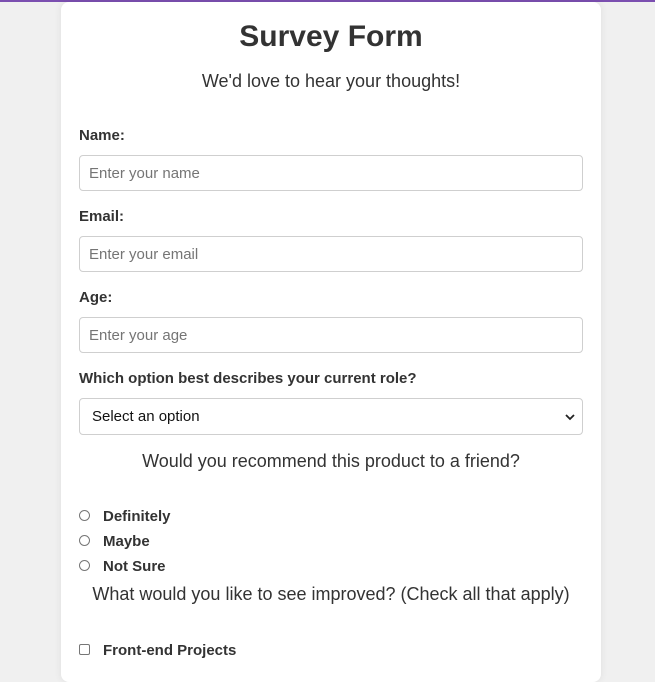  What do you see at coordinates (570, 417) in the screenshot?
I see `chevron-down-icon` at bounding box center [570, 417].